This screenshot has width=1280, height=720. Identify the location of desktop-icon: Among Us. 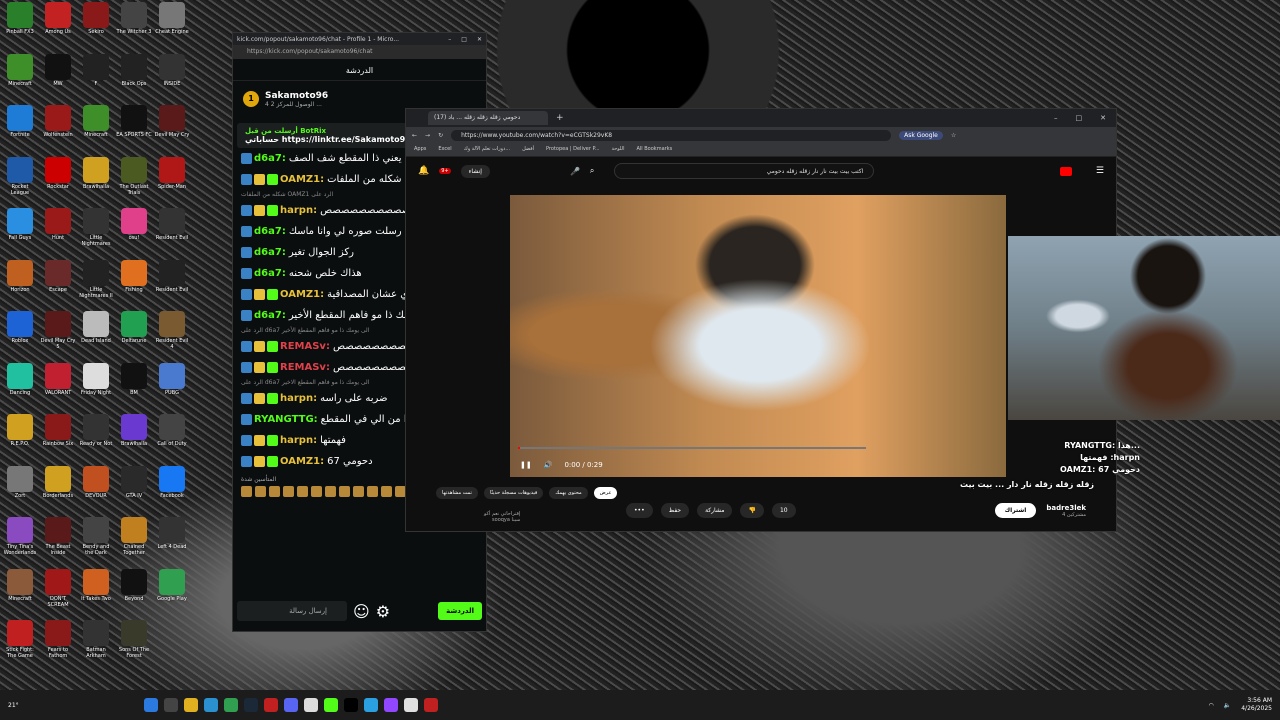
(58, 21).